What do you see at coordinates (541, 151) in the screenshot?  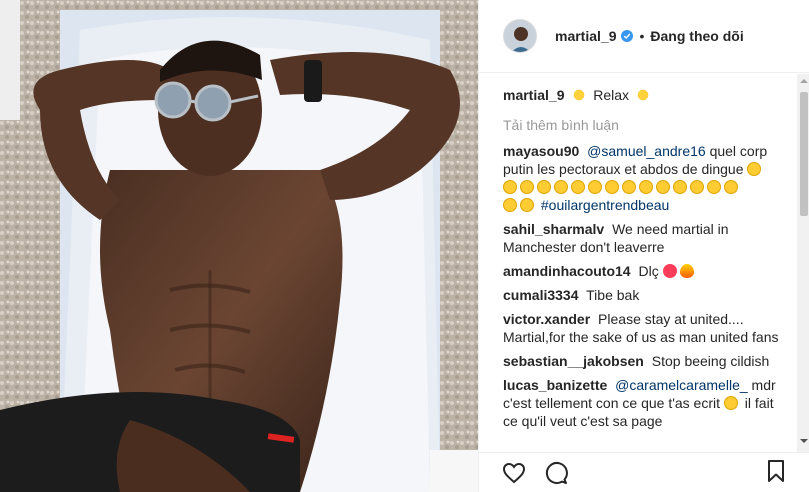 I see `comment-username: mayasou90` at bounding box center [541, 151].